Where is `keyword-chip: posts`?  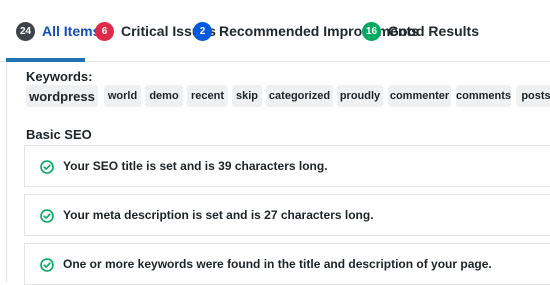 keyword-chip: posts is located at coordinates (533, 96).